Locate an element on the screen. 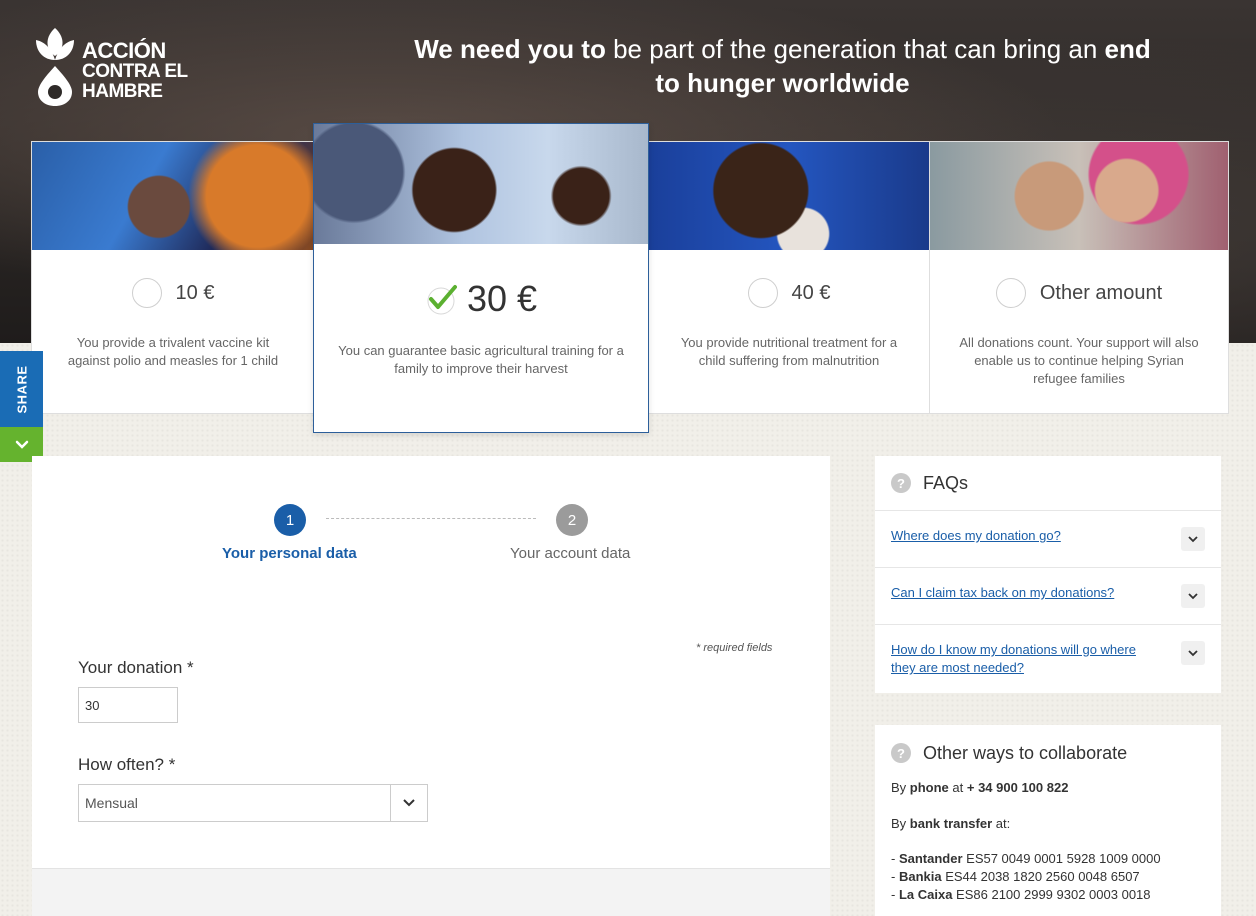 This screenshot has width=1256, height=916. frequency-label: How often? * is located at coordinates (127, 764).